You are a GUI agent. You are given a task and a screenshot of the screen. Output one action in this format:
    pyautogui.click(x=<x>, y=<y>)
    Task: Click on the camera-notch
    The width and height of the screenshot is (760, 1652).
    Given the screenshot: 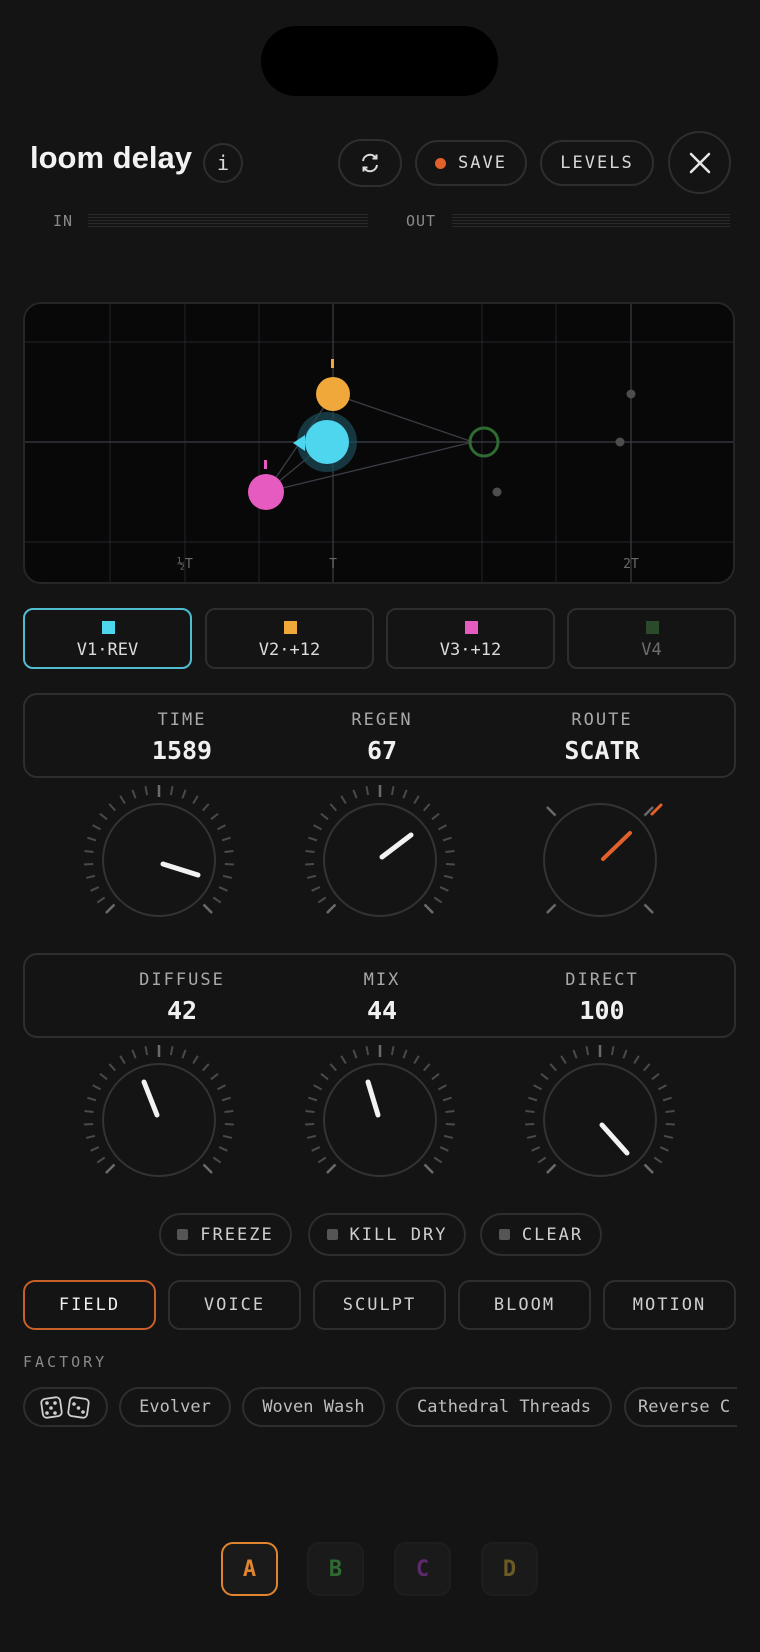 What is the action you would take?
    pyautogui.click(x=379, y=61)
    